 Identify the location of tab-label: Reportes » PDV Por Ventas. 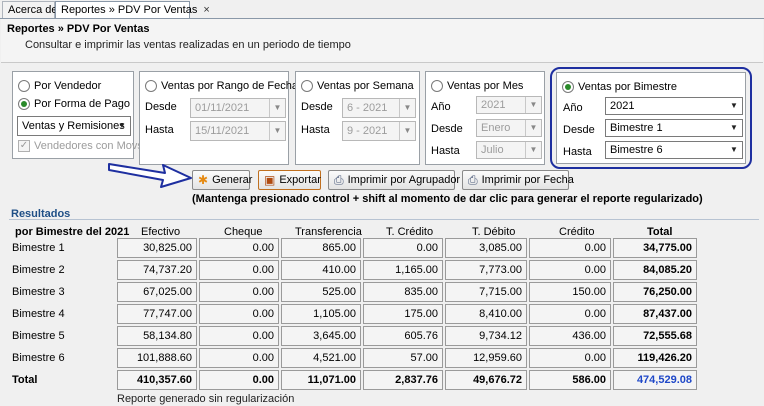
(129, 10).